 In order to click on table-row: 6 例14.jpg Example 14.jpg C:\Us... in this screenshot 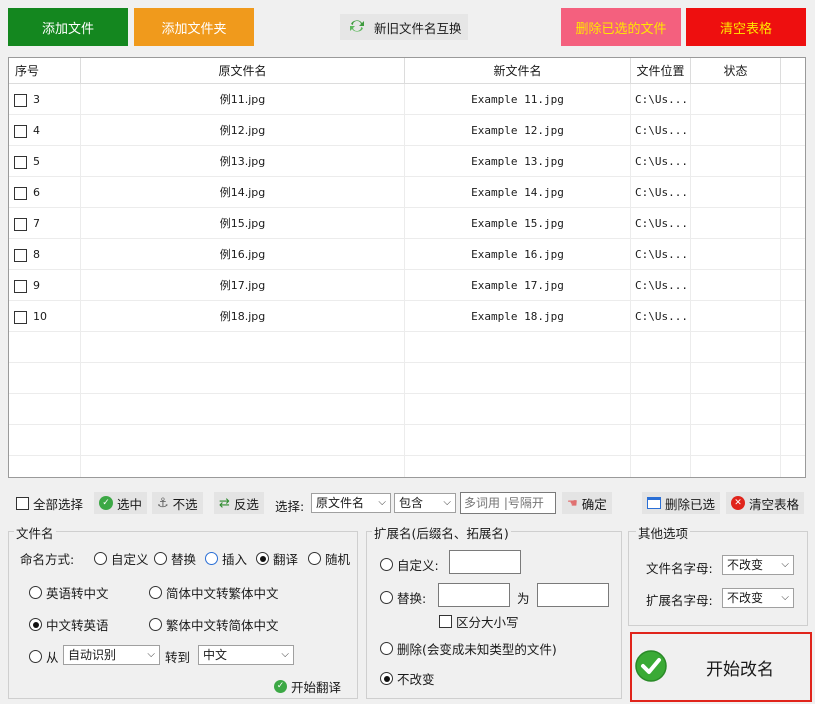, I will do `click(407, 192)`.